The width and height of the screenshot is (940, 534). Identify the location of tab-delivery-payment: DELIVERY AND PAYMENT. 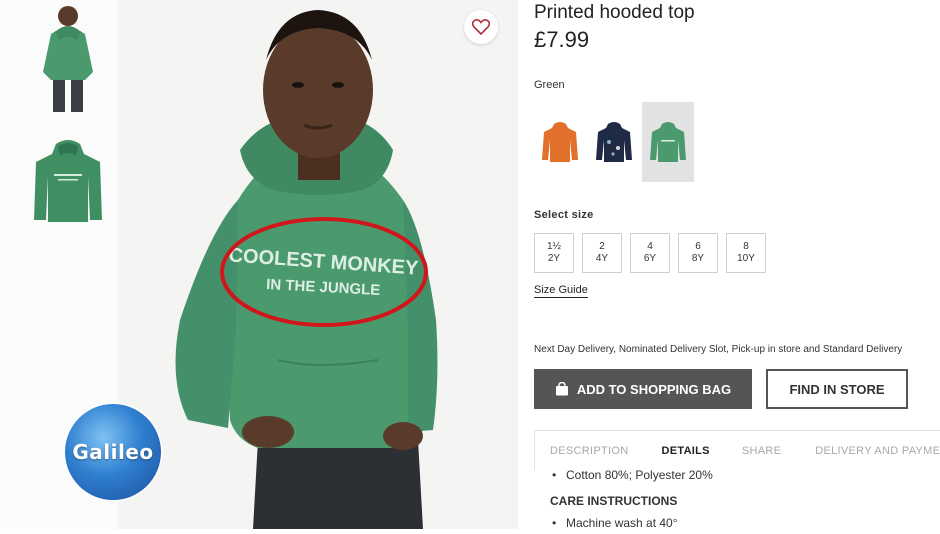
(860, 451).